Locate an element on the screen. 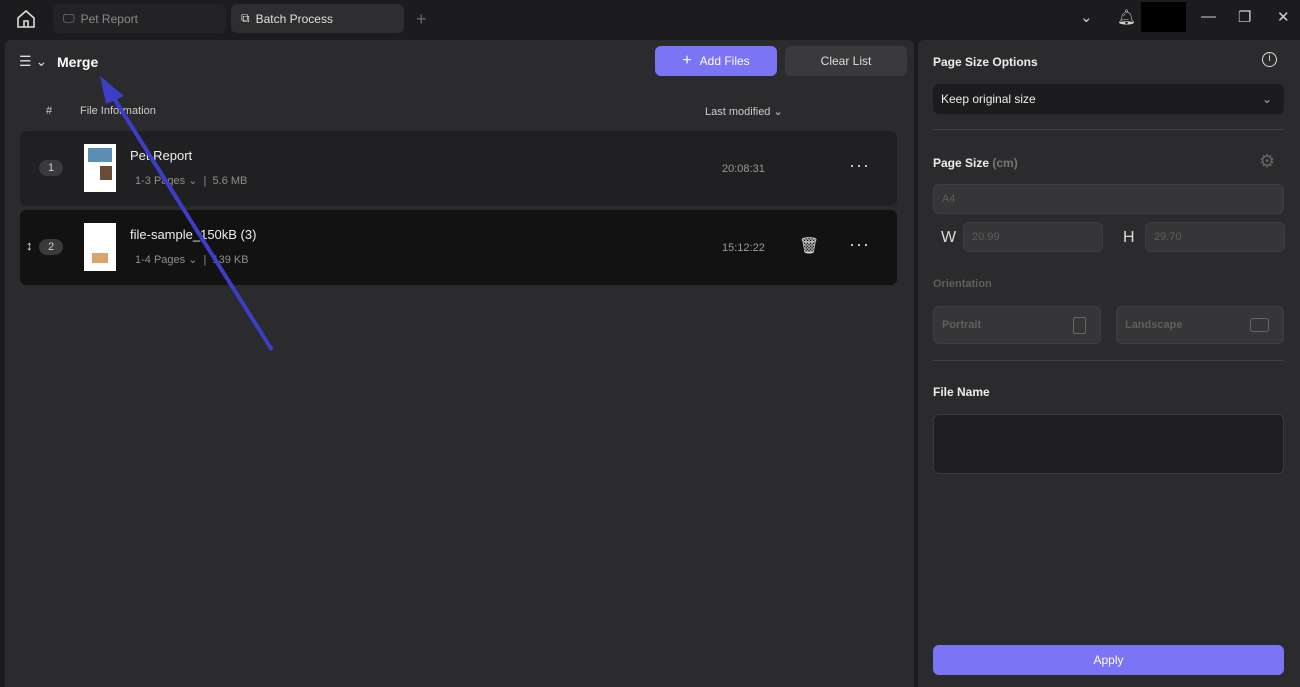 The height and width of the screenshot is (687, 1300). annotation-arrow is located at coordinates (187, 214).